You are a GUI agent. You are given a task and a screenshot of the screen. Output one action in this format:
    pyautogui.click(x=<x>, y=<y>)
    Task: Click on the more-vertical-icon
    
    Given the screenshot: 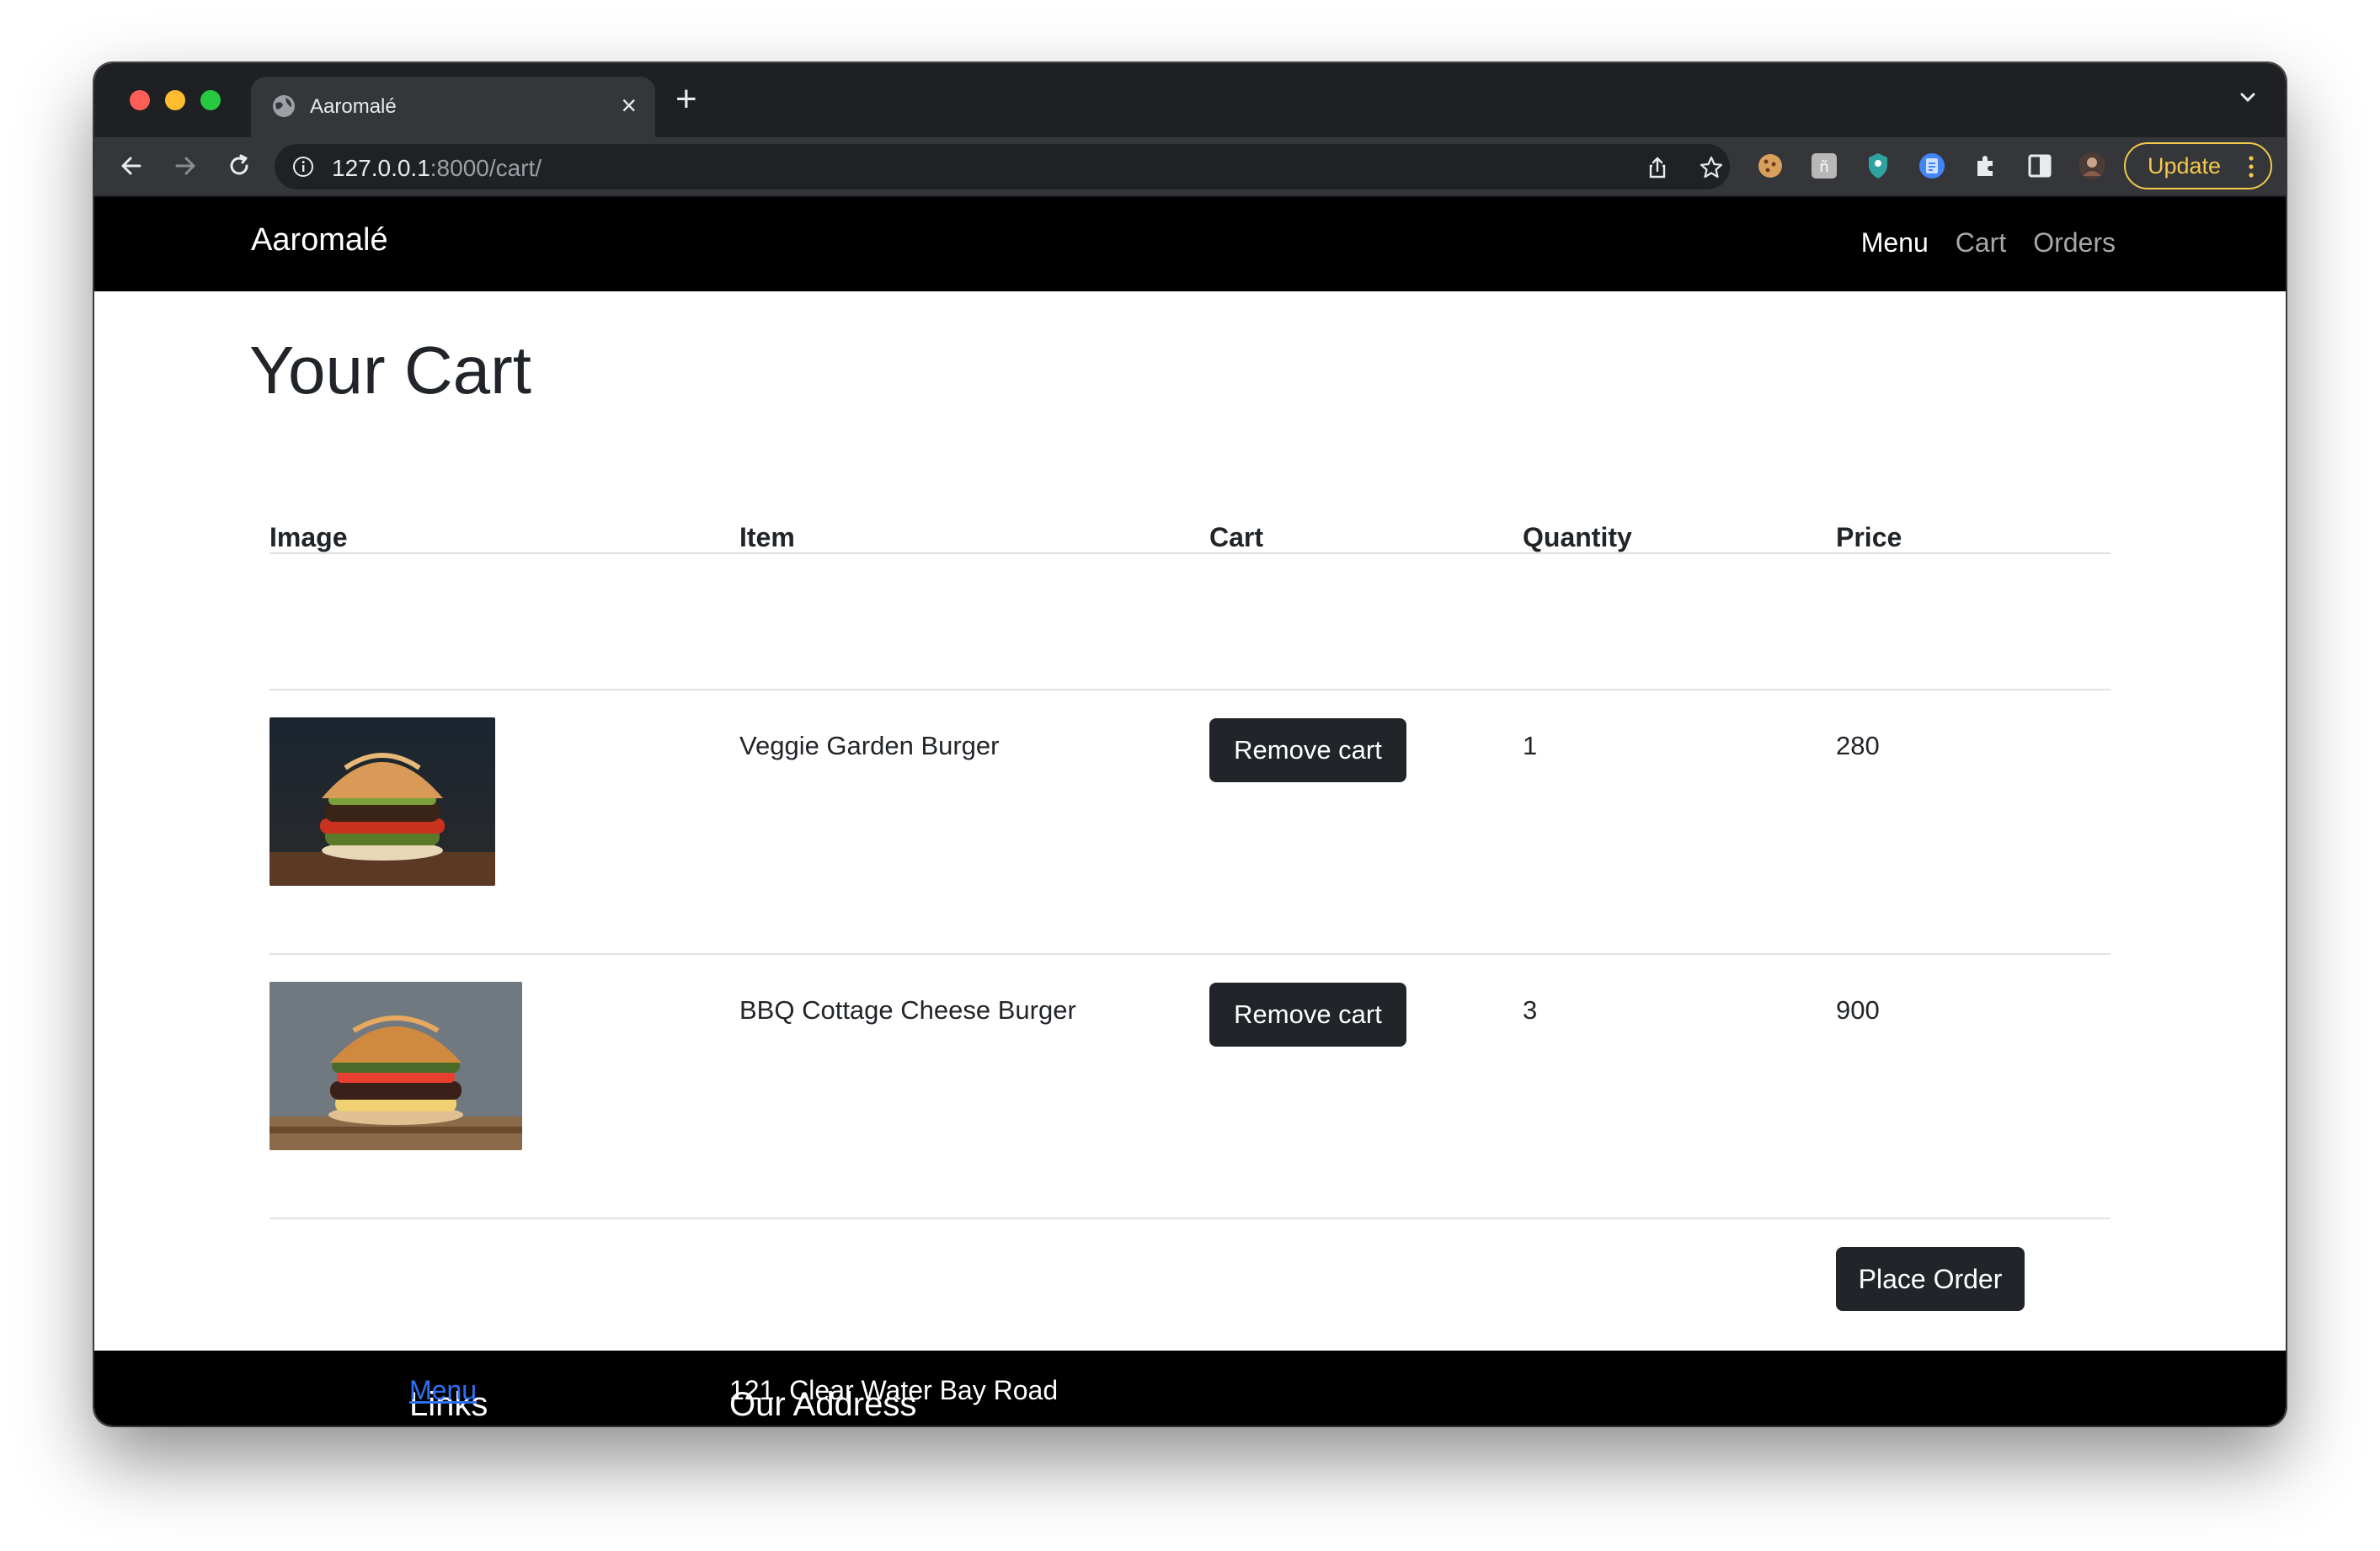 What is the action you would take?
    pyautogui.click(x=2251, y=167)
    